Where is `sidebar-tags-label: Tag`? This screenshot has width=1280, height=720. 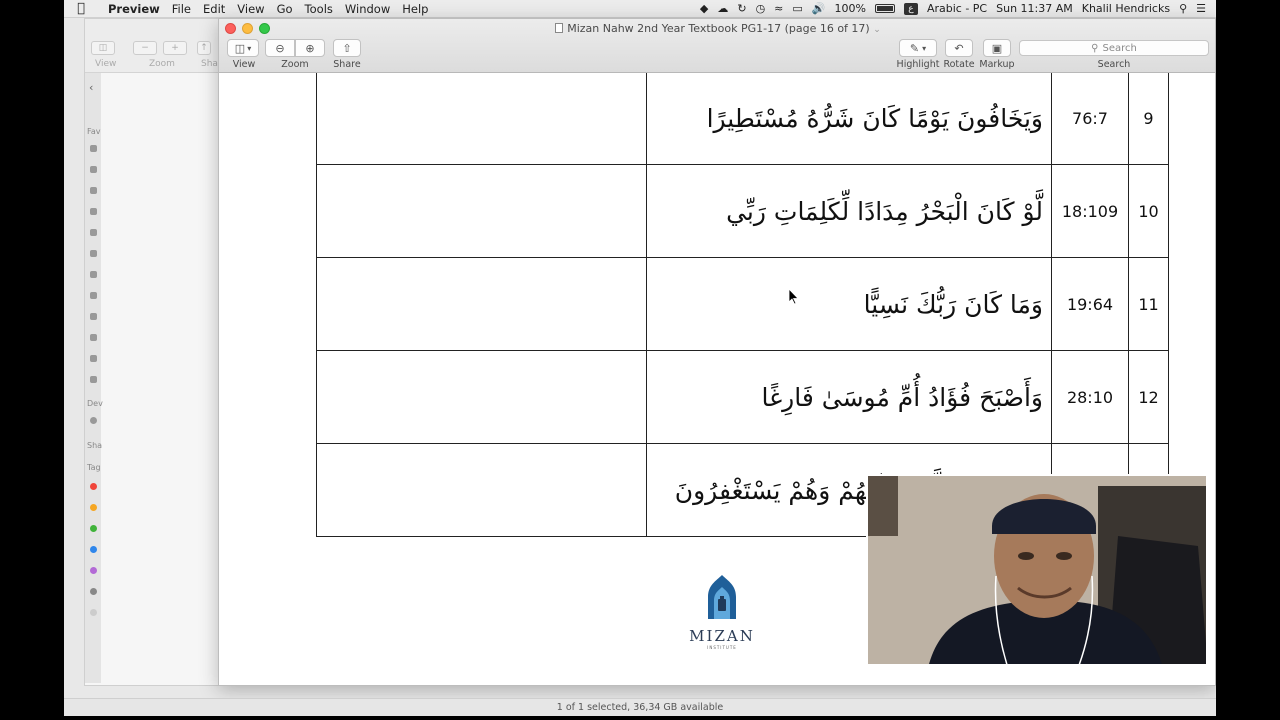
sidebar-tags-label: Tag is located at coordinates (94, 467).